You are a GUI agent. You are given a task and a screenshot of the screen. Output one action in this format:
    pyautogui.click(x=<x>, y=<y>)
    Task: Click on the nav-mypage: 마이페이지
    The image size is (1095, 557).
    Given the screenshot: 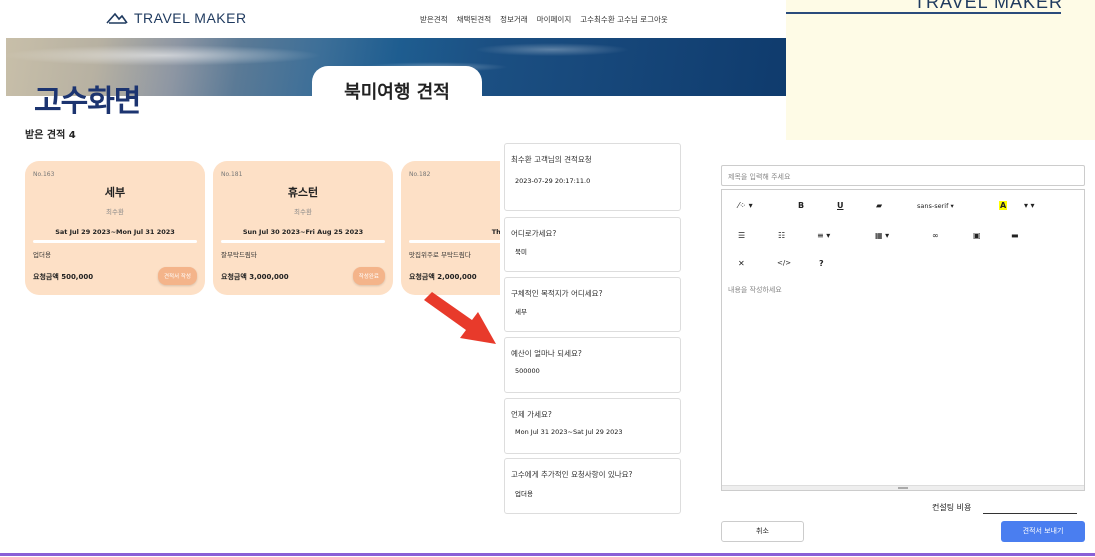 What is the action you would take?
    pyautogui.click(x=554, y=19)
    